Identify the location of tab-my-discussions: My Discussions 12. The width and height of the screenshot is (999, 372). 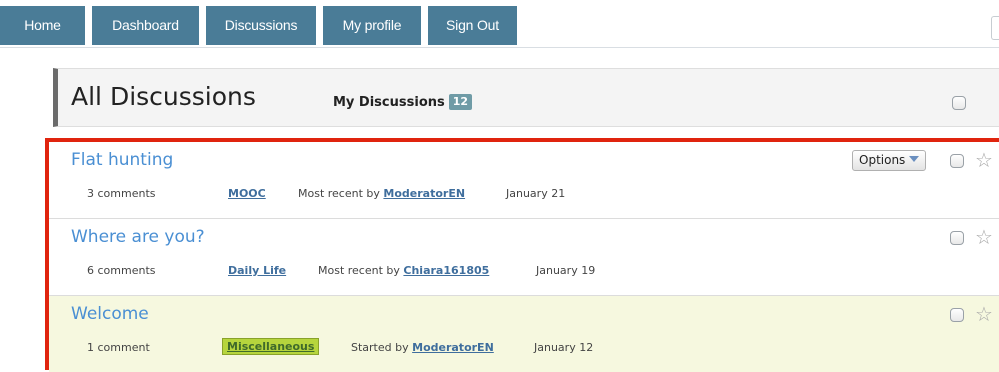
(403, 102).